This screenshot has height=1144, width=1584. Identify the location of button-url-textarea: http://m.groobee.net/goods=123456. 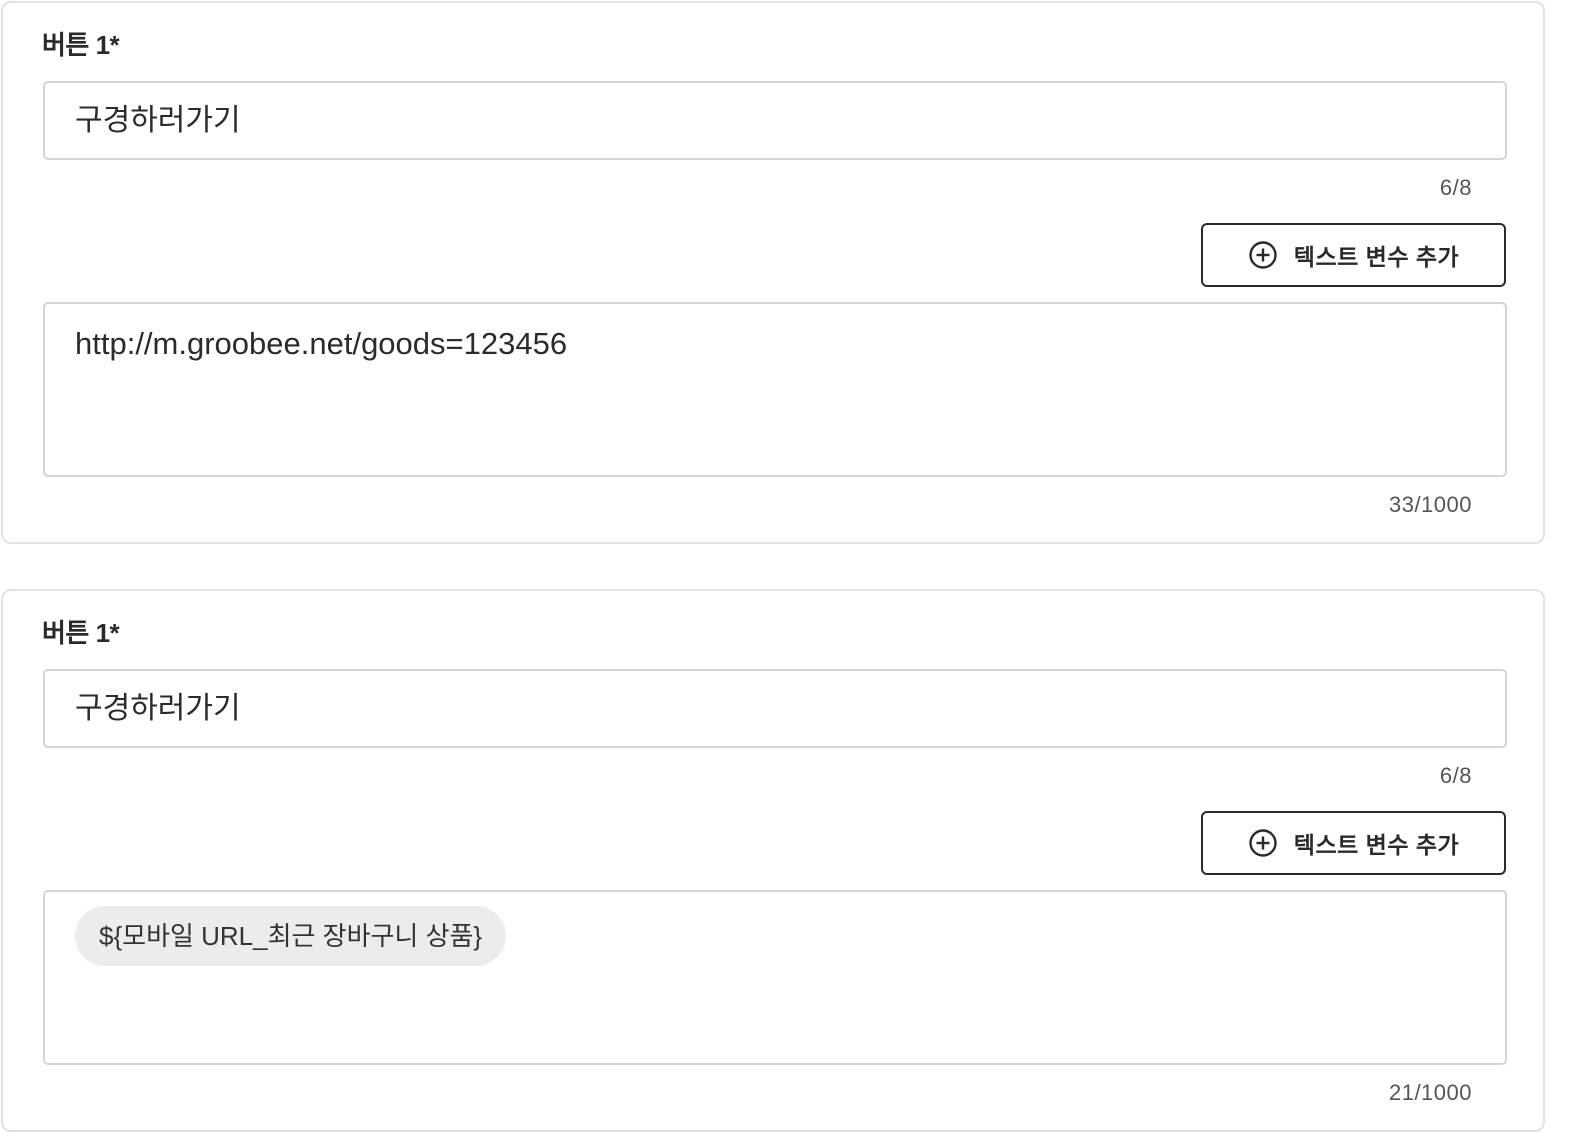
(775, 389).